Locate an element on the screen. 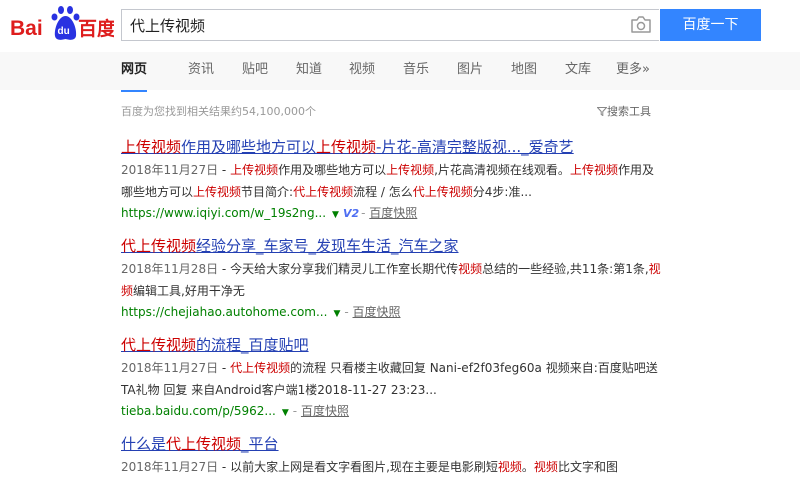 The image size is (800, 483). result-abstract-text: 以前大家上网是看文字看图片,现在主要是电影刷短视频。视频比文字和图 is located at coordinates (424, 467).